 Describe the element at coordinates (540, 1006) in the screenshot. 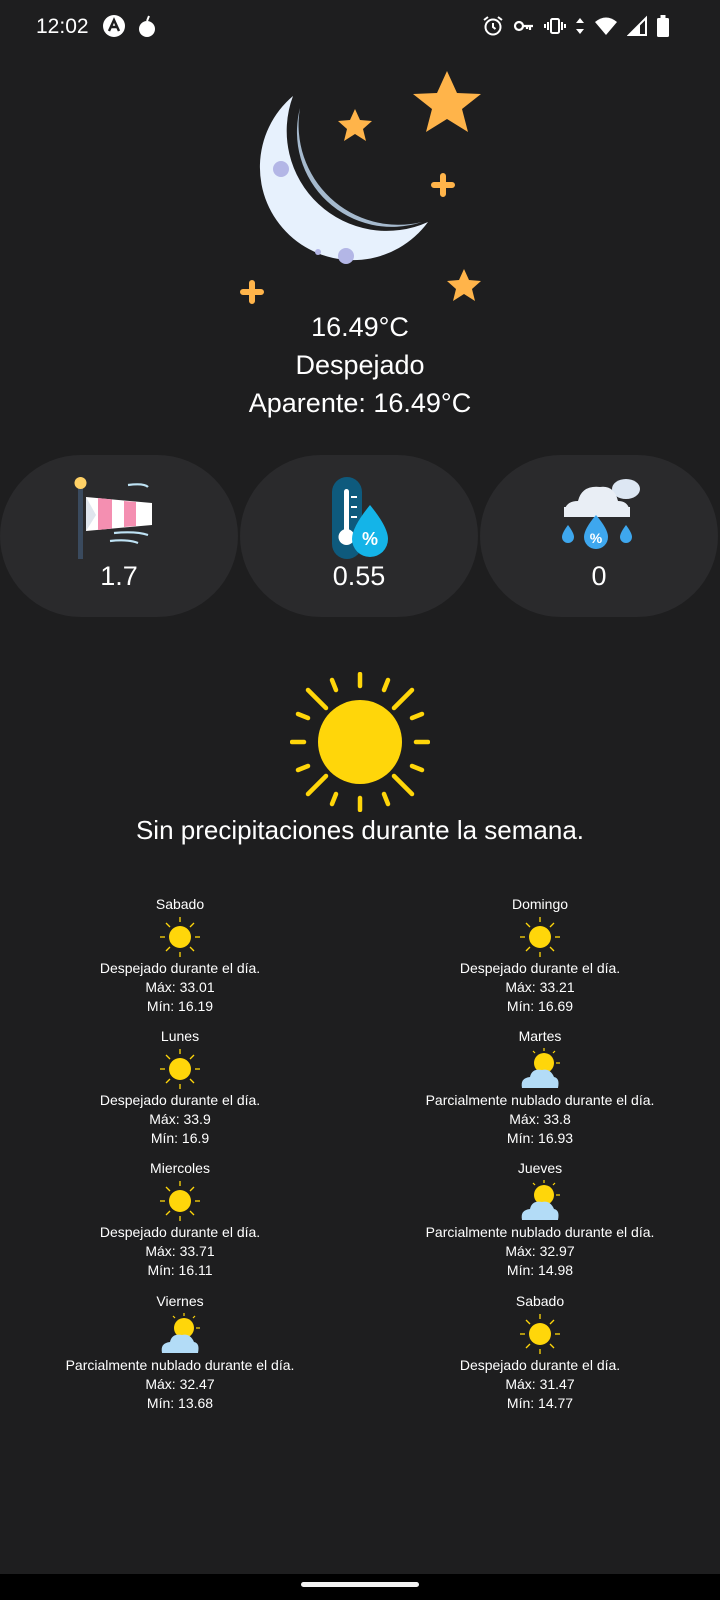

I see `forecast-min: Mín: 16.69` at that location.